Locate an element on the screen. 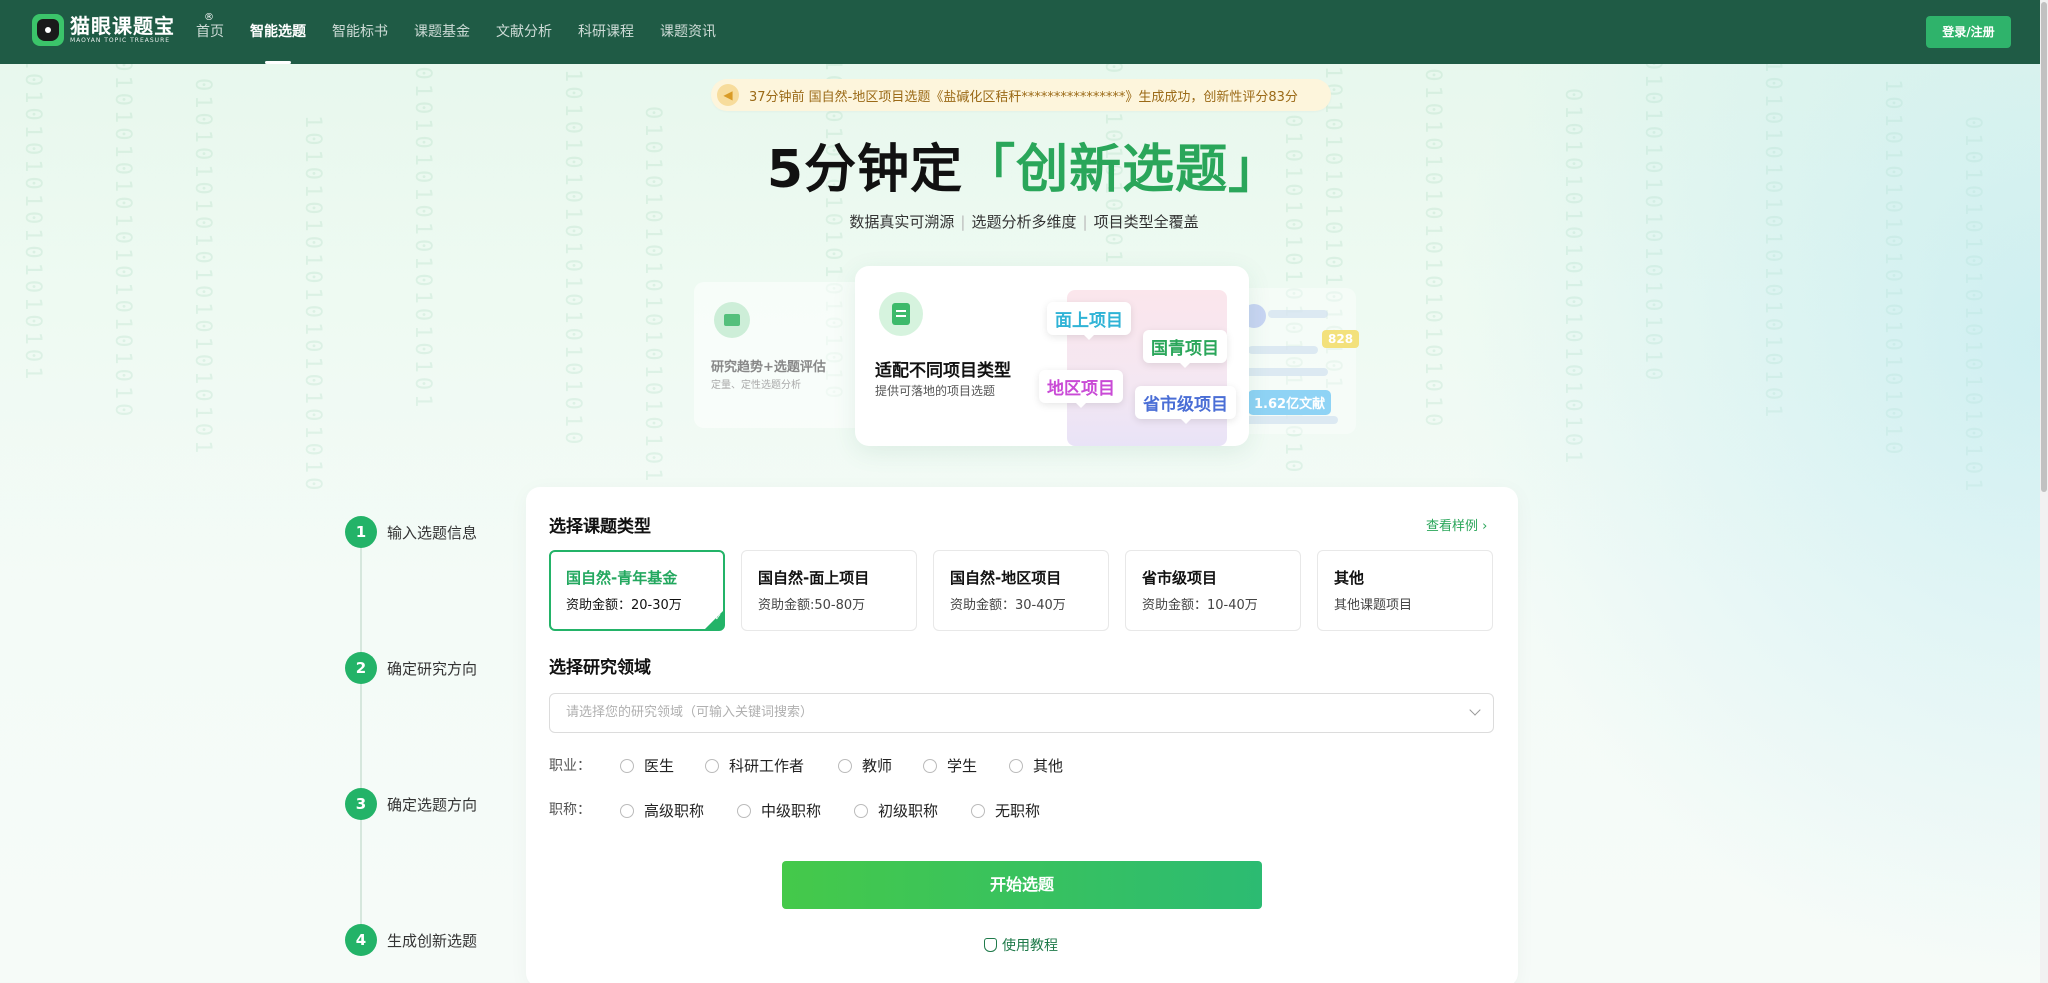 The image size is (2048, 983). step-number: 1 is located at coordinates (361, 532).